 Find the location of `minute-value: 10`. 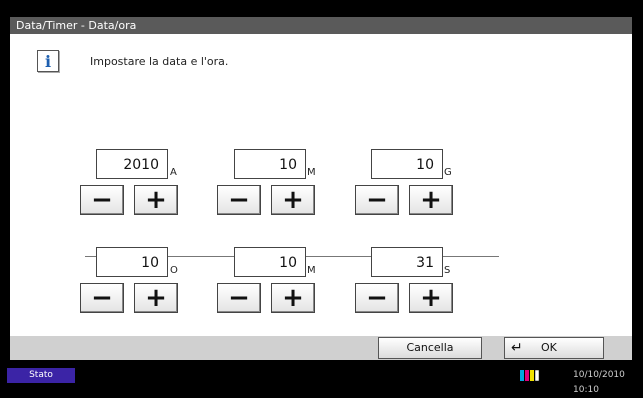

minute-value: 10 is located at coordinates (270, 262).